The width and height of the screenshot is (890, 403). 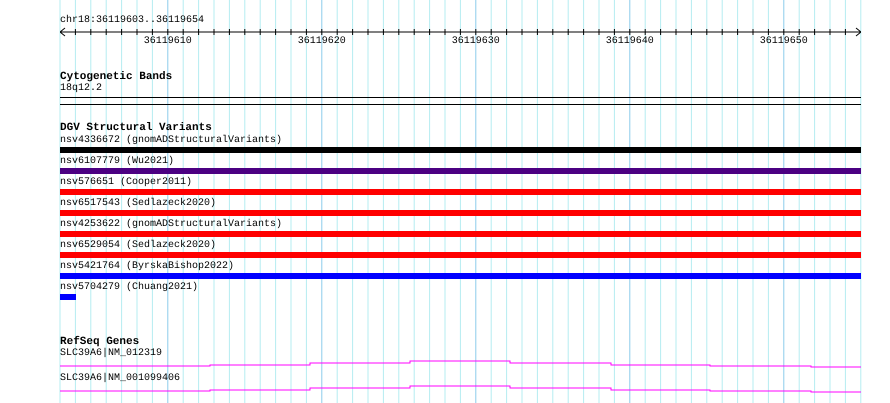 I want to click on track-title: RefSeq Genes, so click(x=100, y=342).